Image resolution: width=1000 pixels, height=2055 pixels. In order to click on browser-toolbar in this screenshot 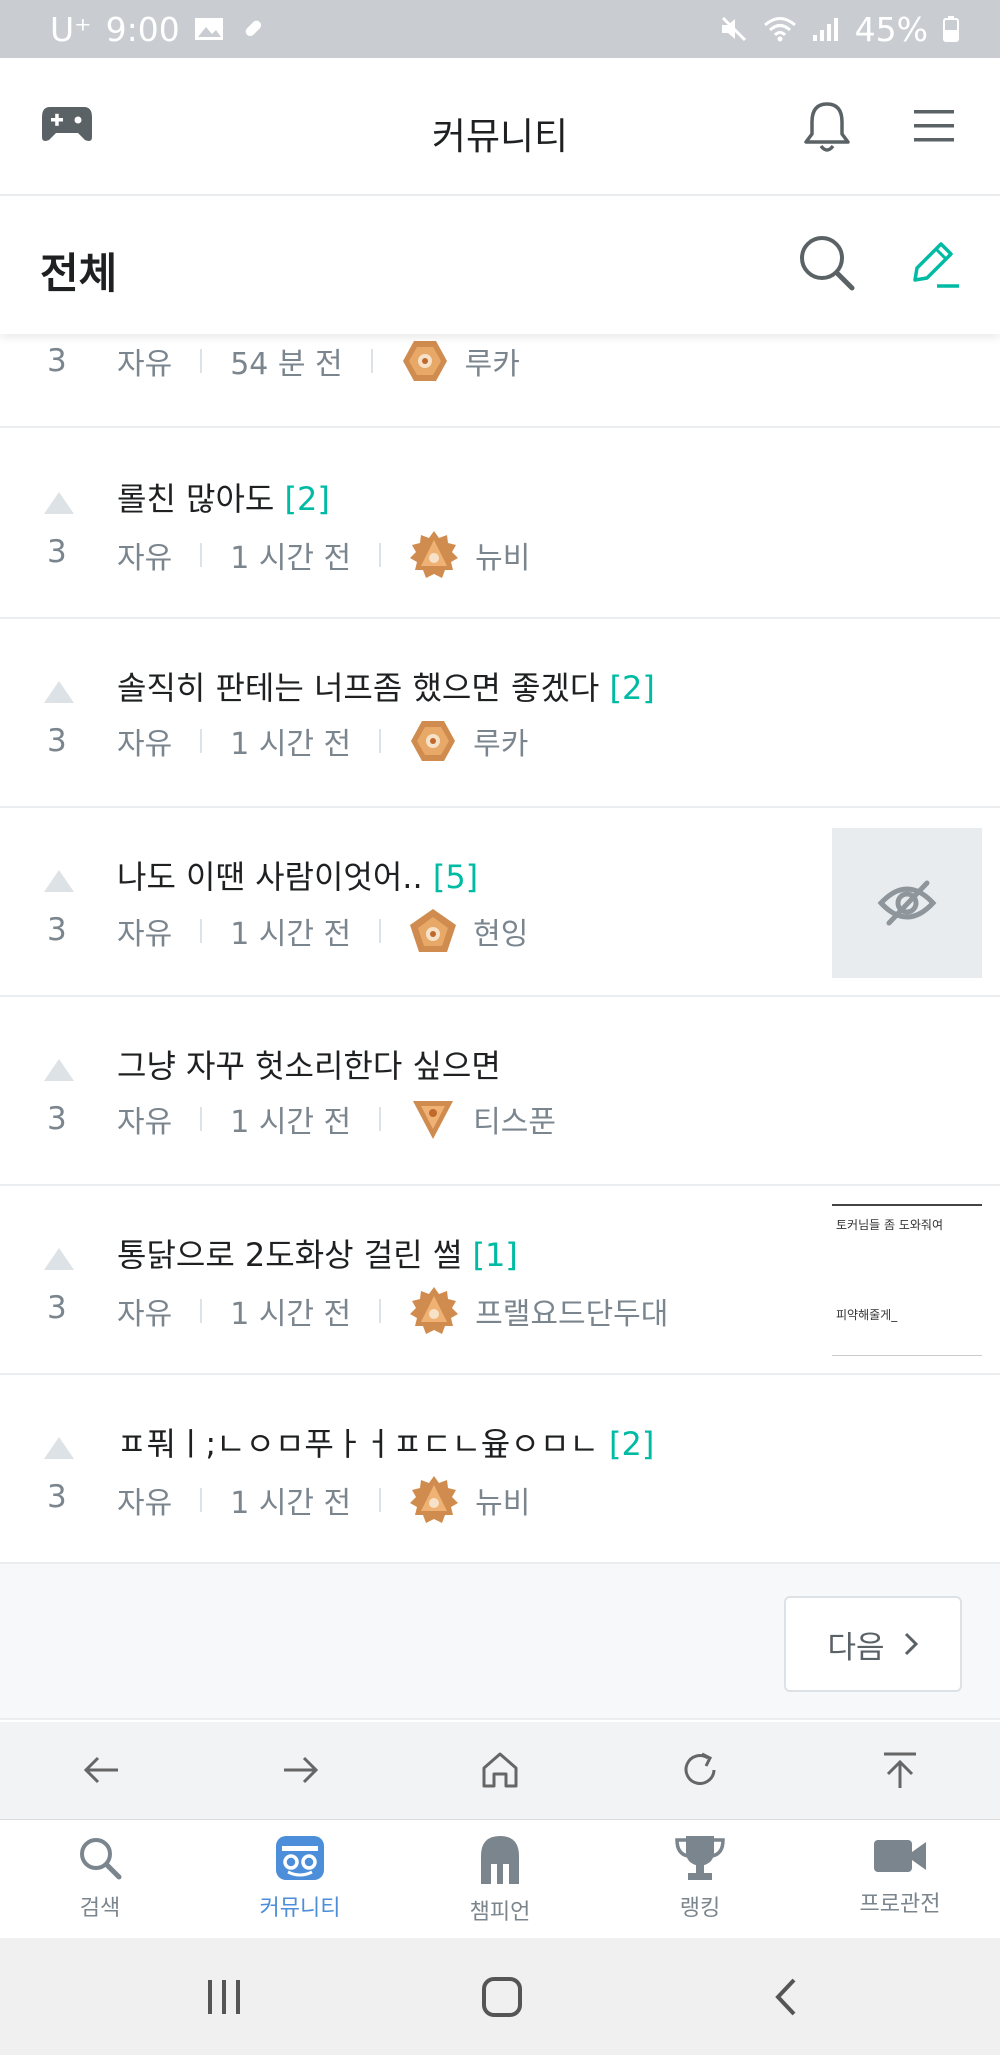, I will do `click(500, 1771)`.